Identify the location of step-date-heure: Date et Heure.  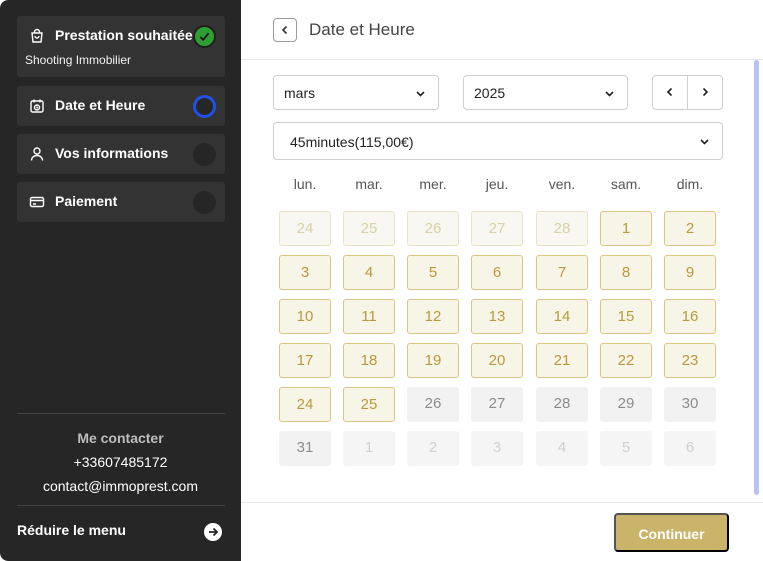
(121, 106).